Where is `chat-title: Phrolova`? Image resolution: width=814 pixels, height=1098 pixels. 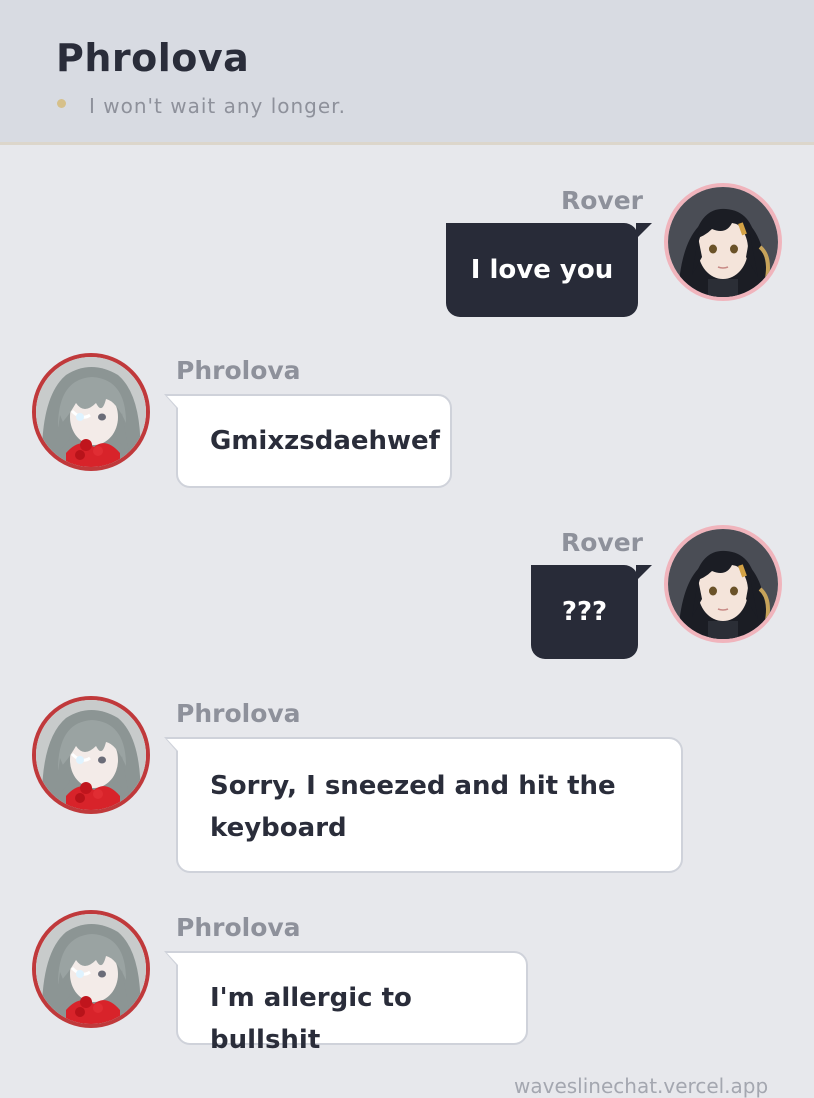 chat-title: Phrolova is located at coordinates (153, 58).